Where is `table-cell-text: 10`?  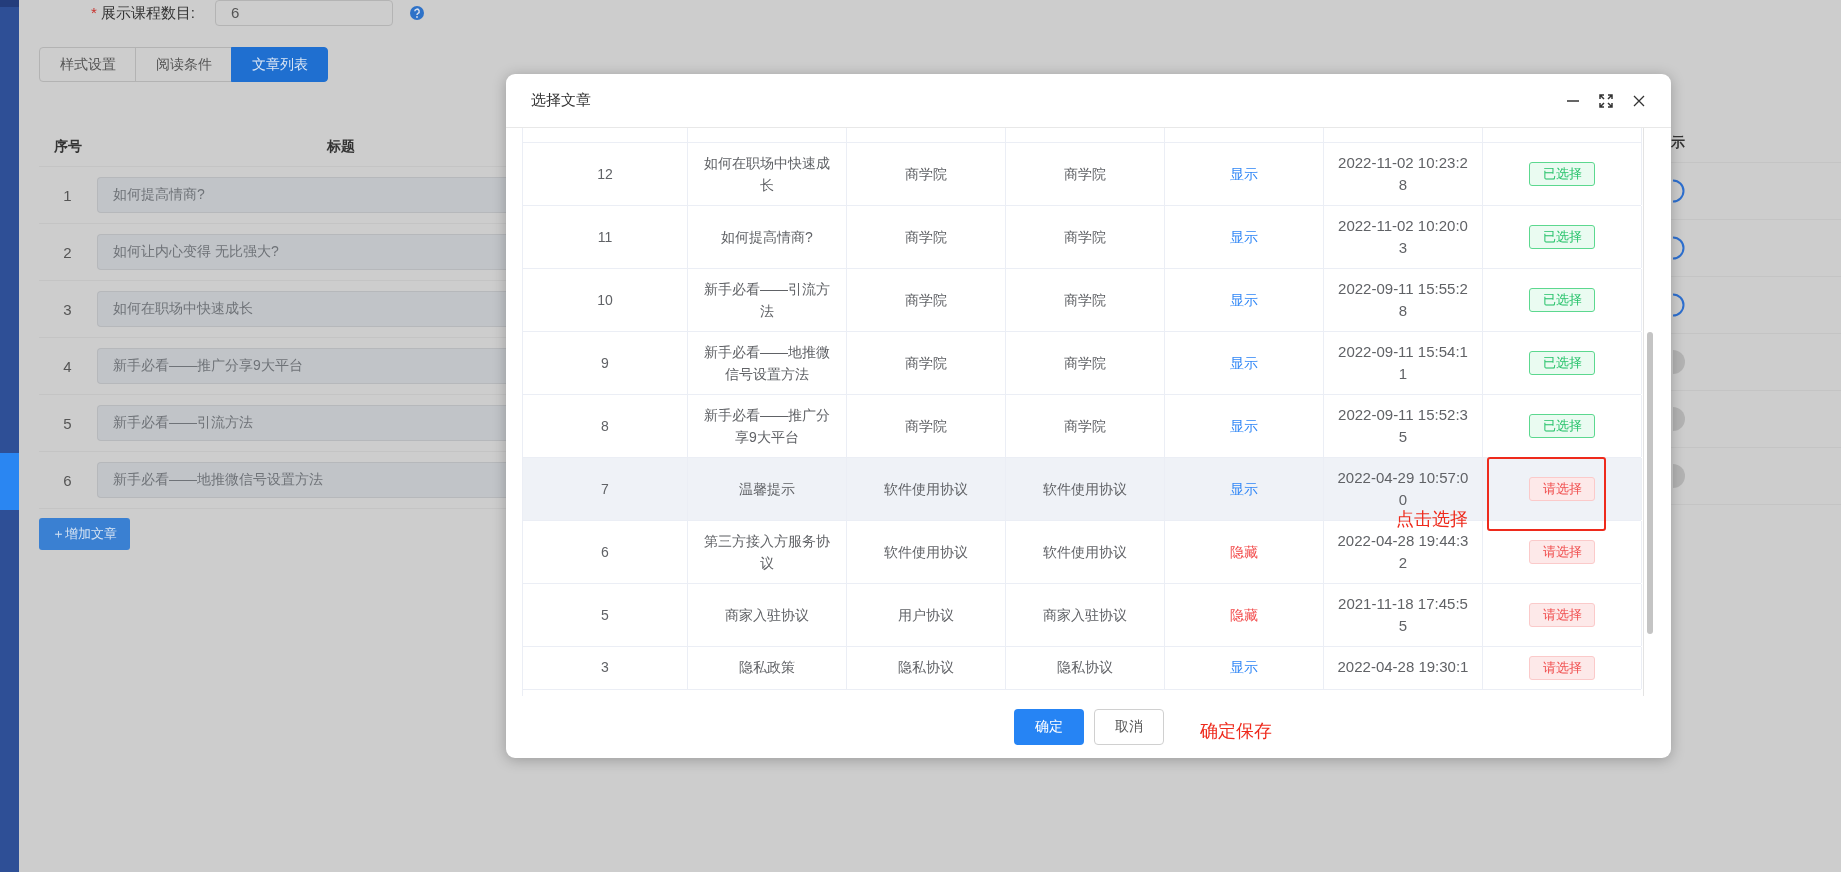
table-cell-text: 10 is located at coordinates (605, 300).